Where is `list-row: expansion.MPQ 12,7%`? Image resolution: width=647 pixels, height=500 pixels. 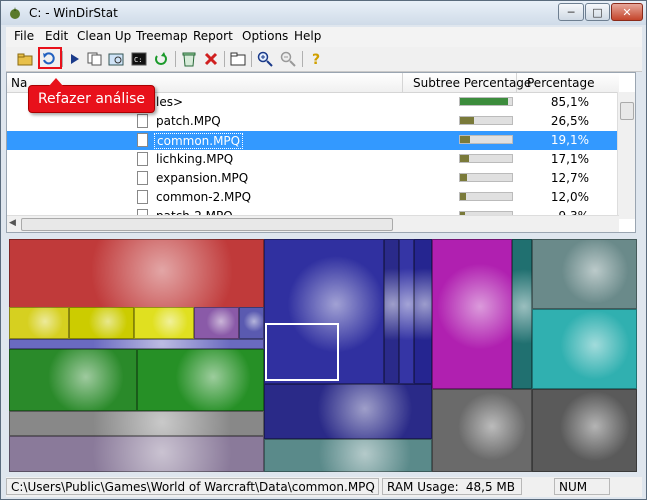
list-row: expansion.MPQ 12,7% is located at coordinates (313, 178).